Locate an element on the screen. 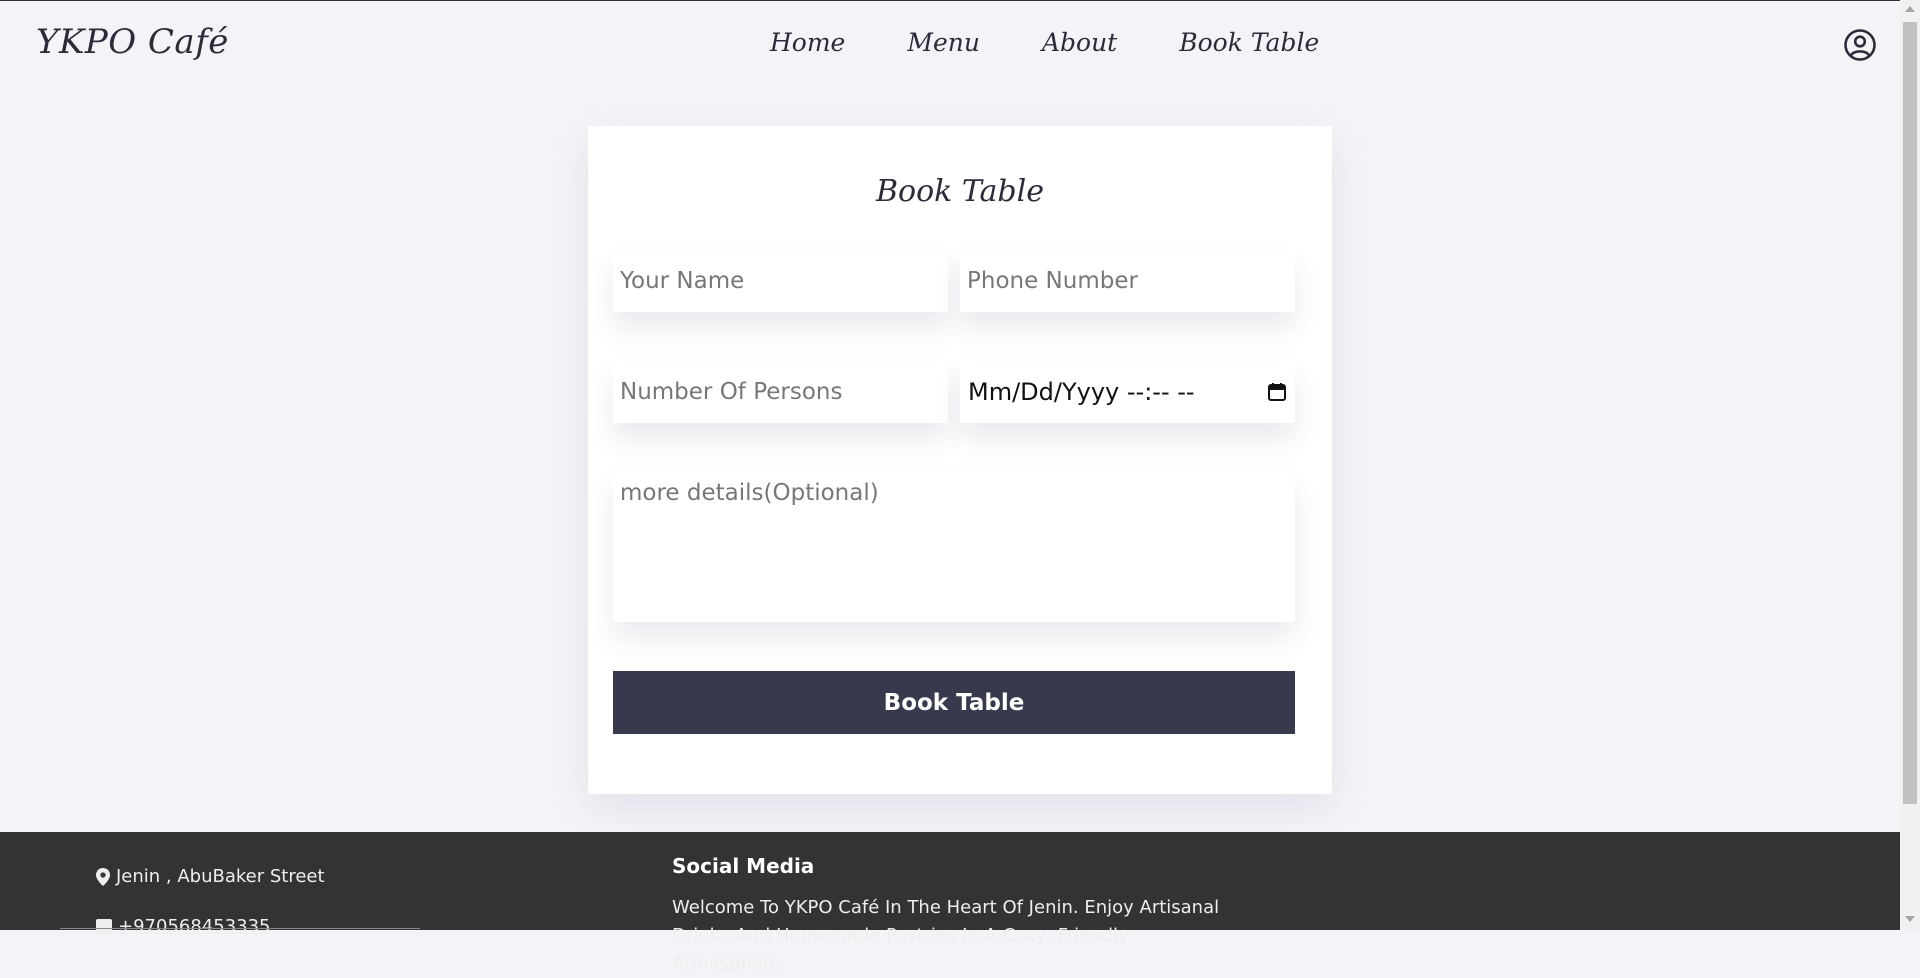 This screenshot has height=978, width=1920. phone-text: +970568453335 is located at coordinates (194, 926).